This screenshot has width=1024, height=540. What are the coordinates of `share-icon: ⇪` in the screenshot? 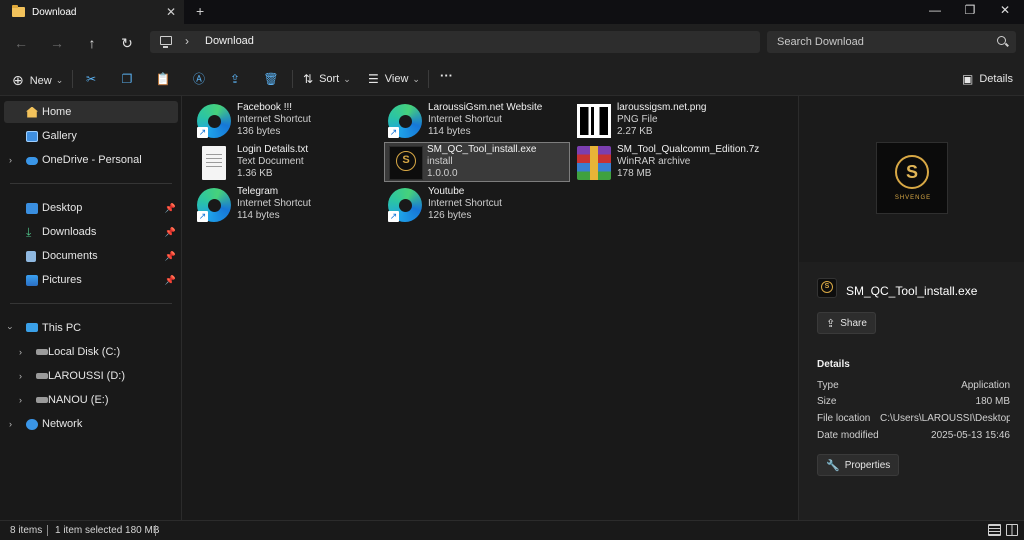 It's located at (235, 79).